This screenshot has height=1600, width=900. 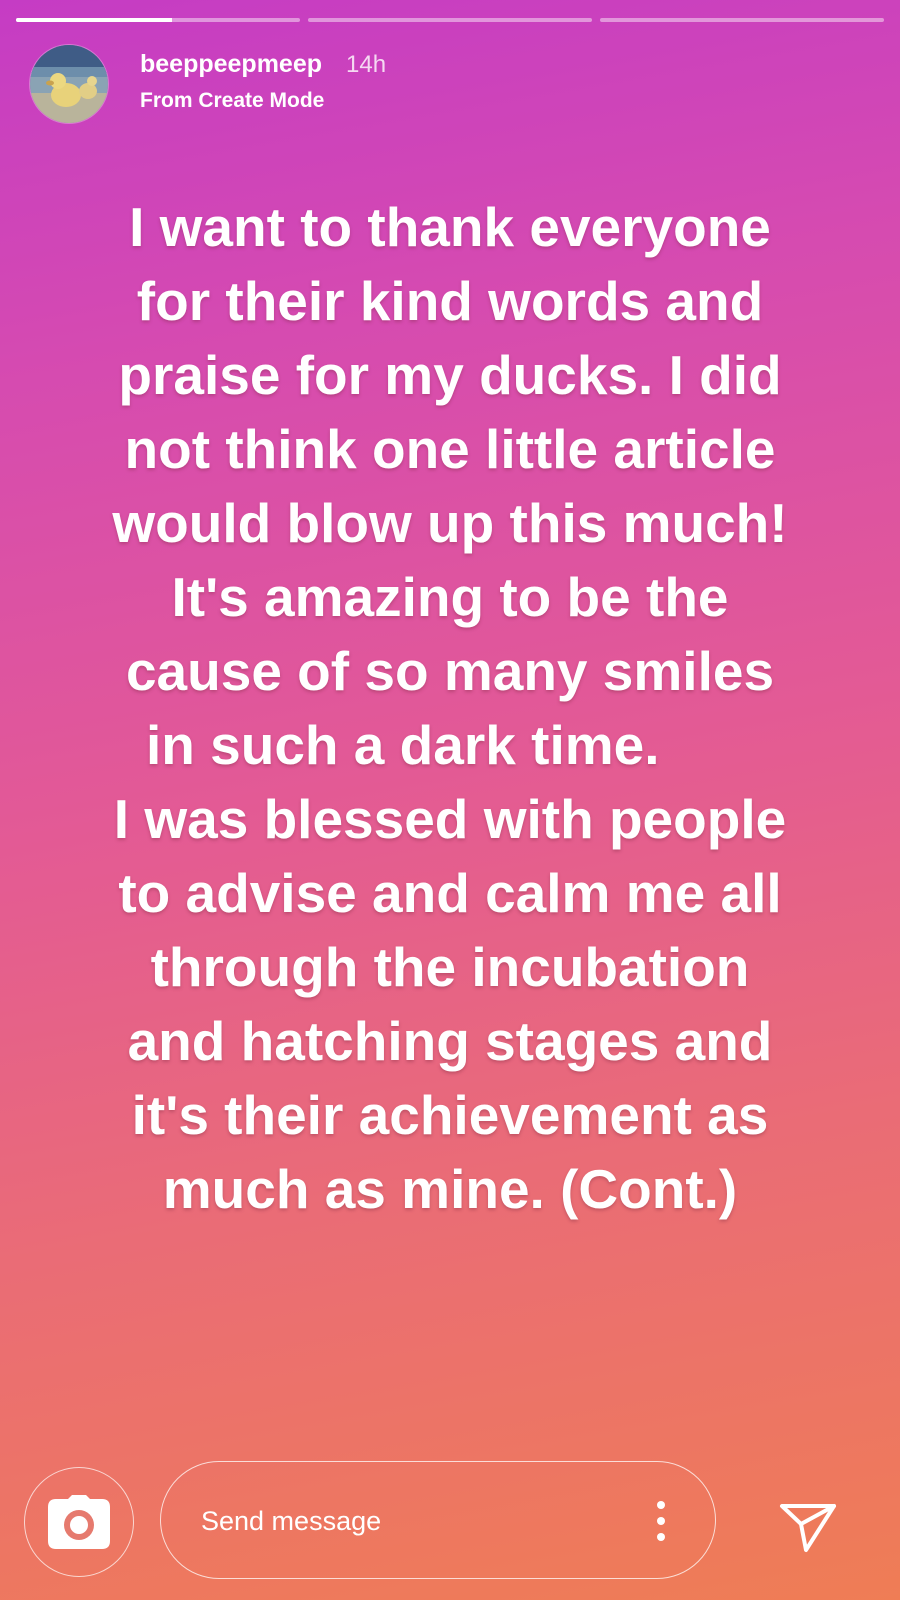 I want to click on avatar-duck-icon, so click(x=69, y=84).